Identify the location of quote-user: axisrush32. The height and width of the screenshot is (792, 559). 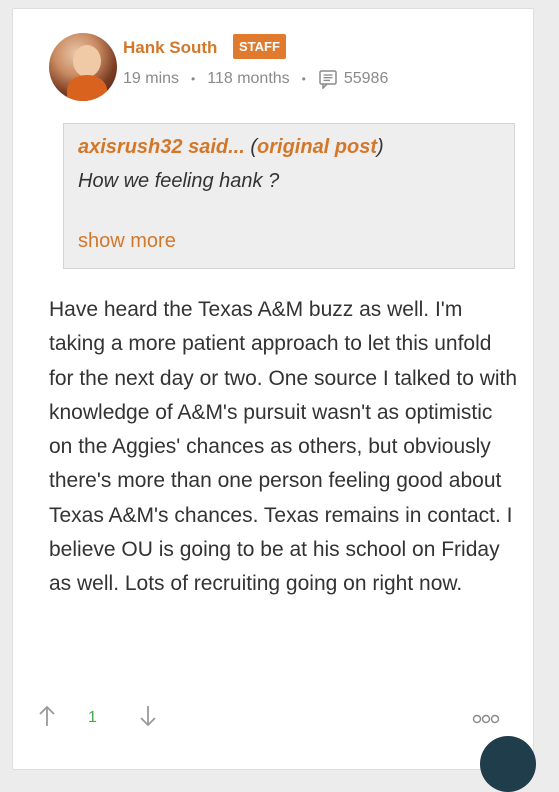
(130, 147).